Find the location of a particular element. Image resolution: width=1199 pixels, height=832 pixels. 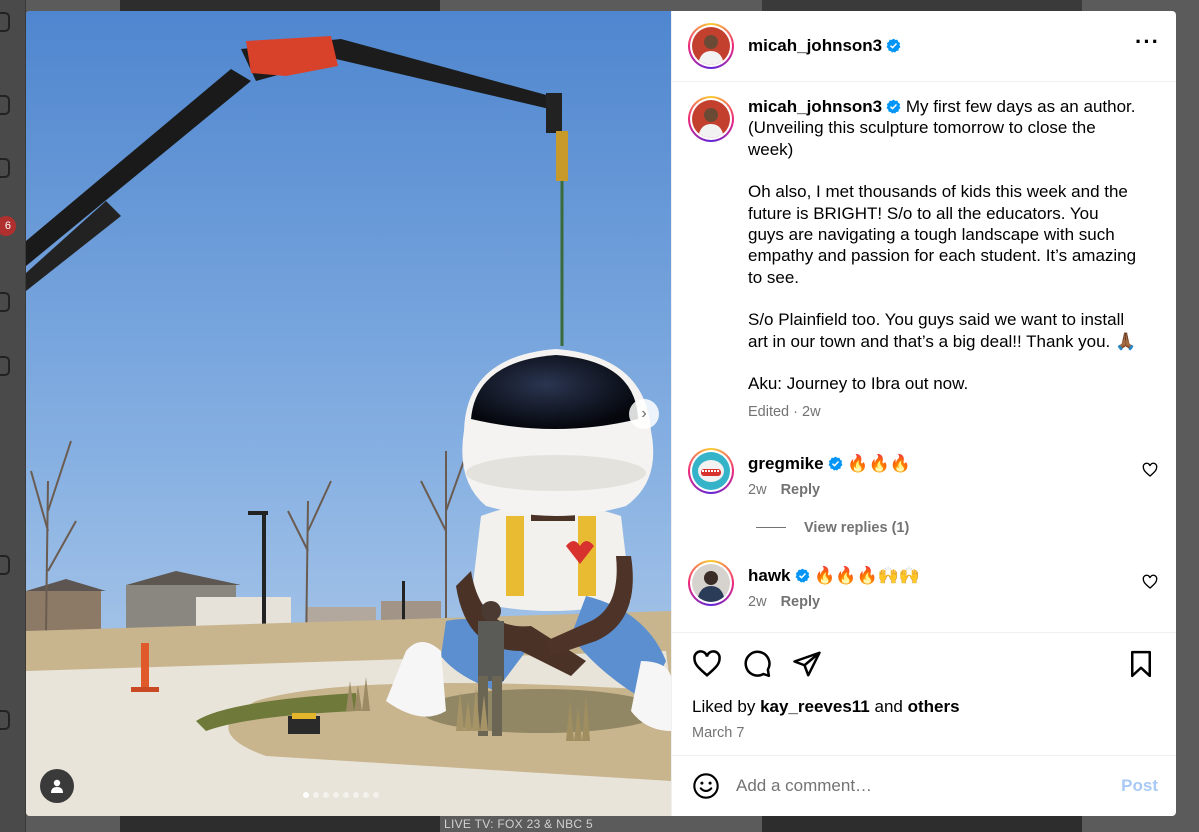

share-icon is located at coordinates (807, 664).